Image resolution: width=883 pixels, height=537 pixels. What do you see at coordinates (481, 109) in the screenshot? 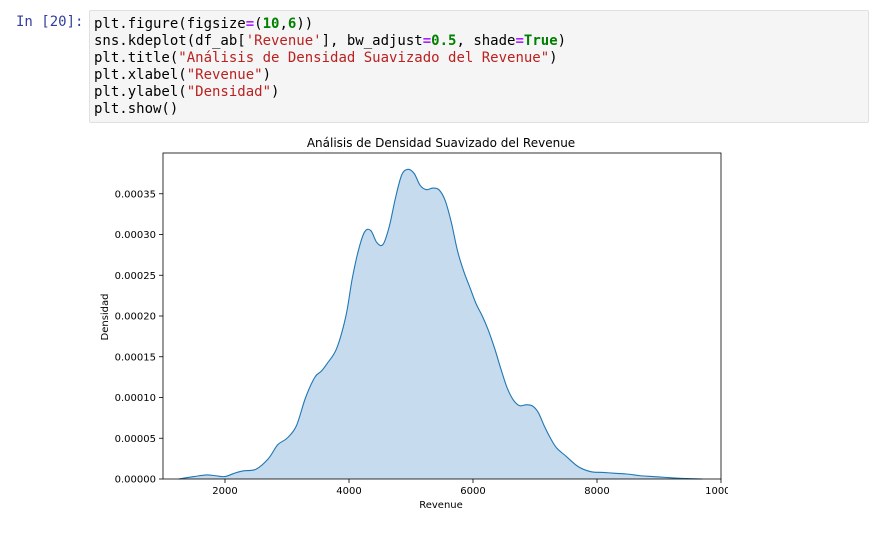
I see `code-line: plt.show()` at bounding box center [481, 109].